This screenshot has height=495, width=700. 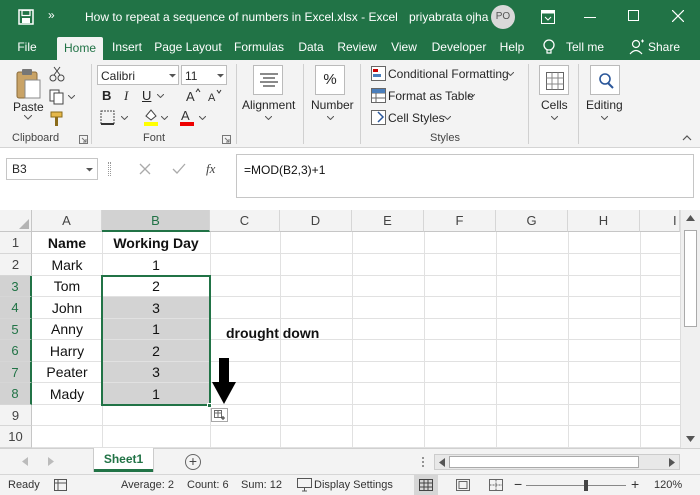 What do you see at coordinates (156, 372) in the screenshot?
I see `cell-b7: 3` at bounding box center [156, 372].